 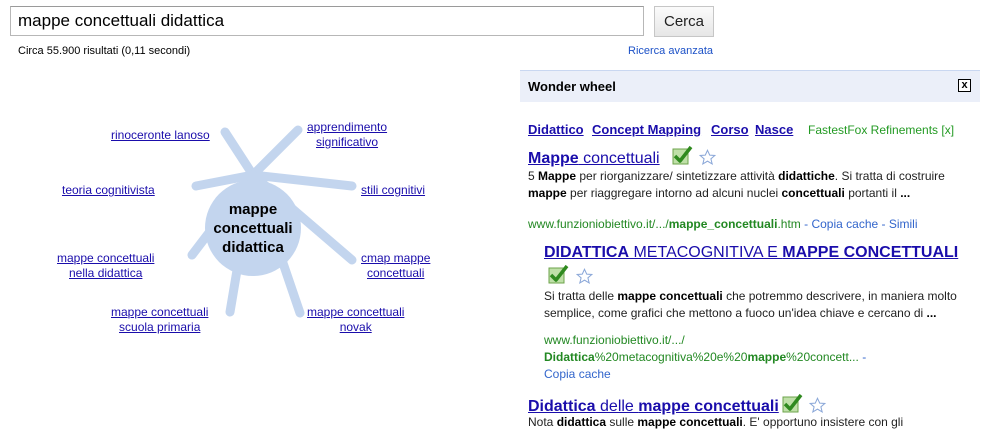 I want to click on snippet-bold: mappe, so click(x=547, y=193).